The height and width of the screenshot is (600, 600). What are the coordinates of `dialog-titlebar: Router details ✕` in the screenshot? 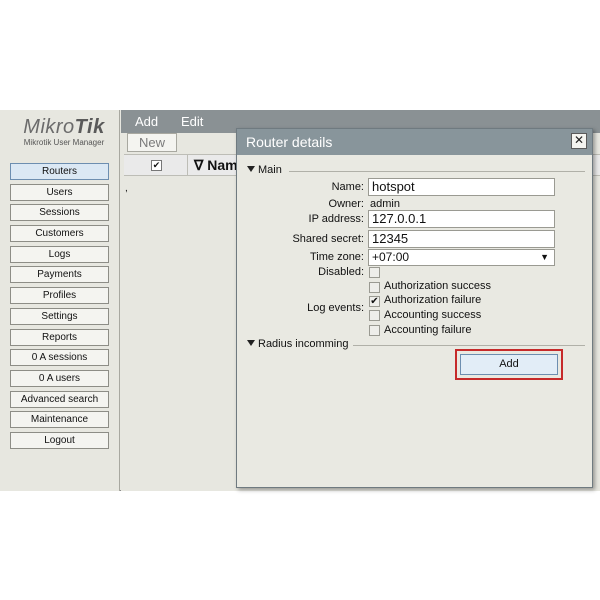 It's located at (414, 142).